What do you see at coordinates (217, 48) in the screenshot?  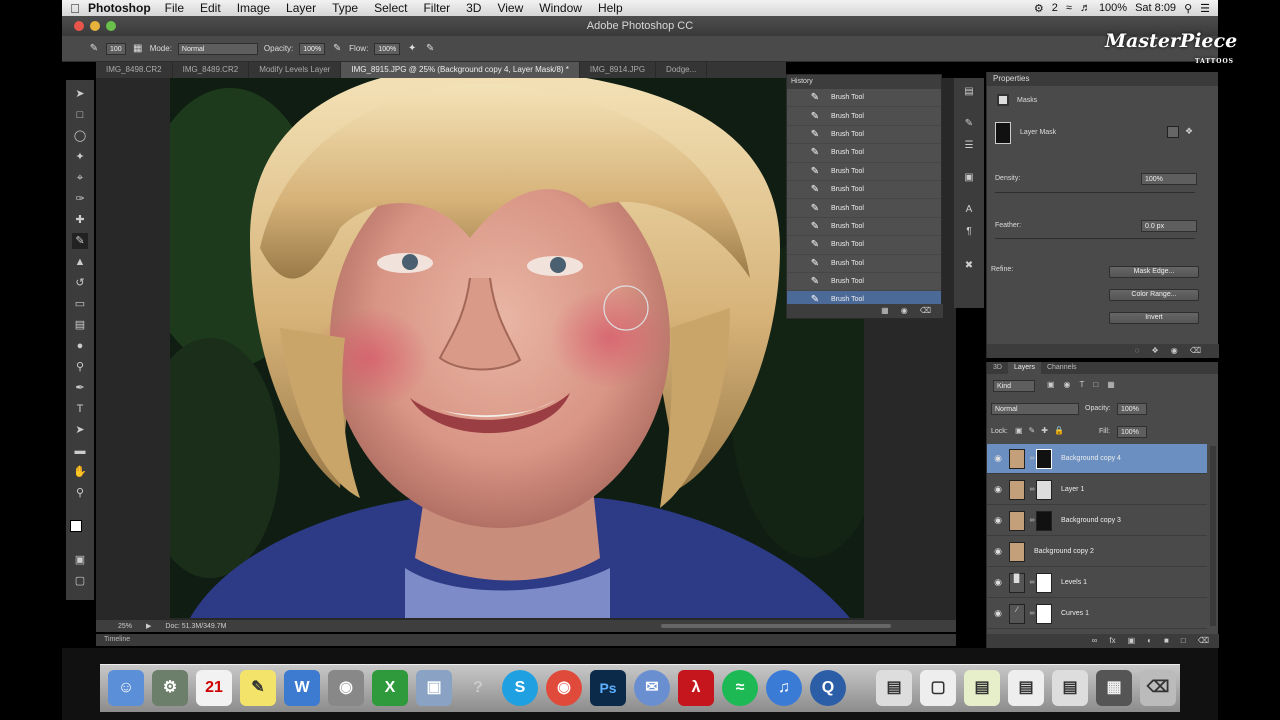 I see `mode-select: Normal` at bounding box center [217, 48].